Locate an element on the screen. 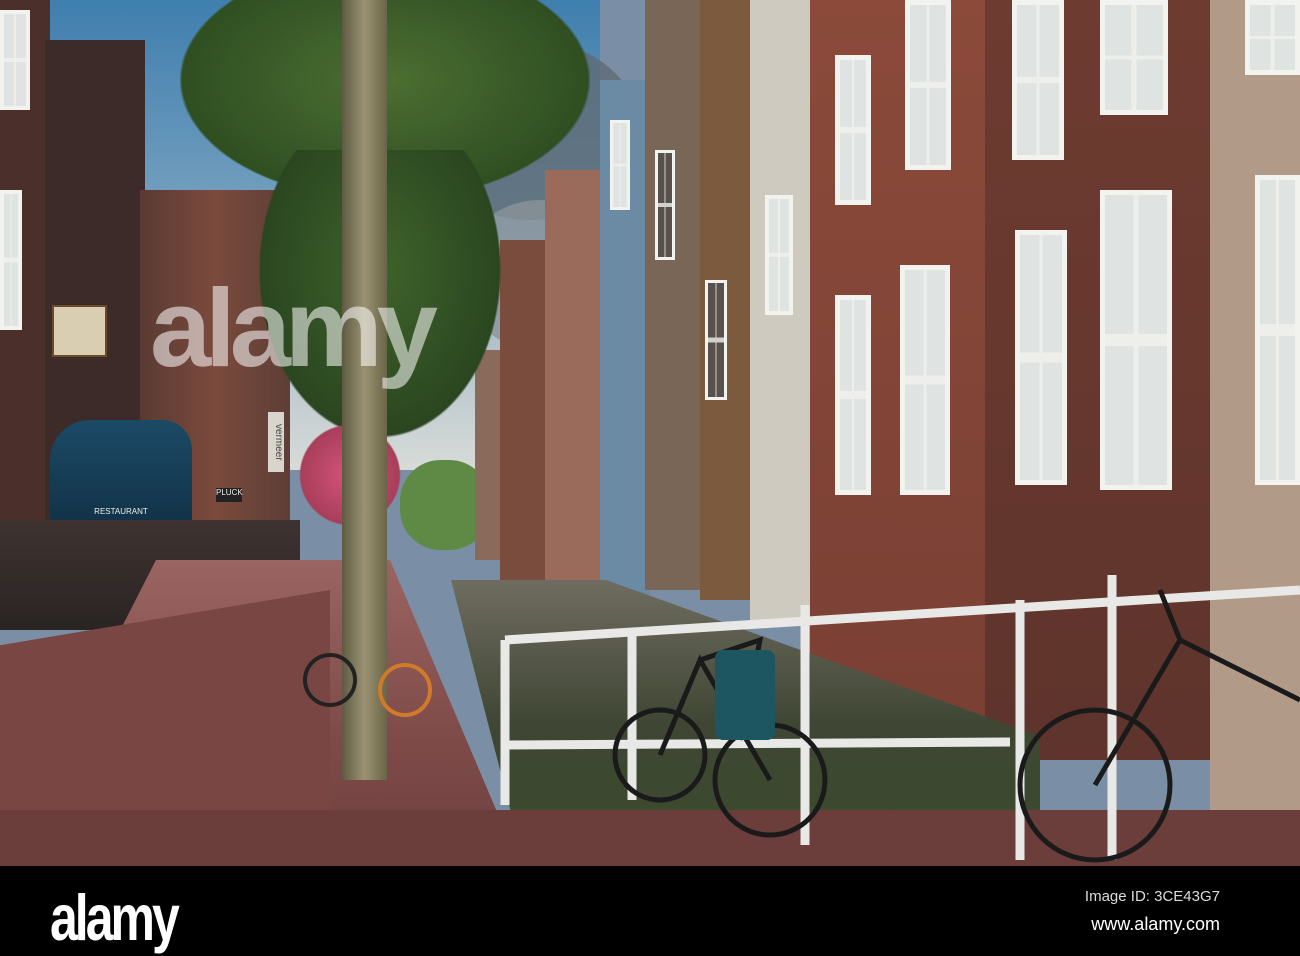 Image resolution: width=1300 pixels, height=956 pixels. pannier-bag is located at coordinates (745, 695).